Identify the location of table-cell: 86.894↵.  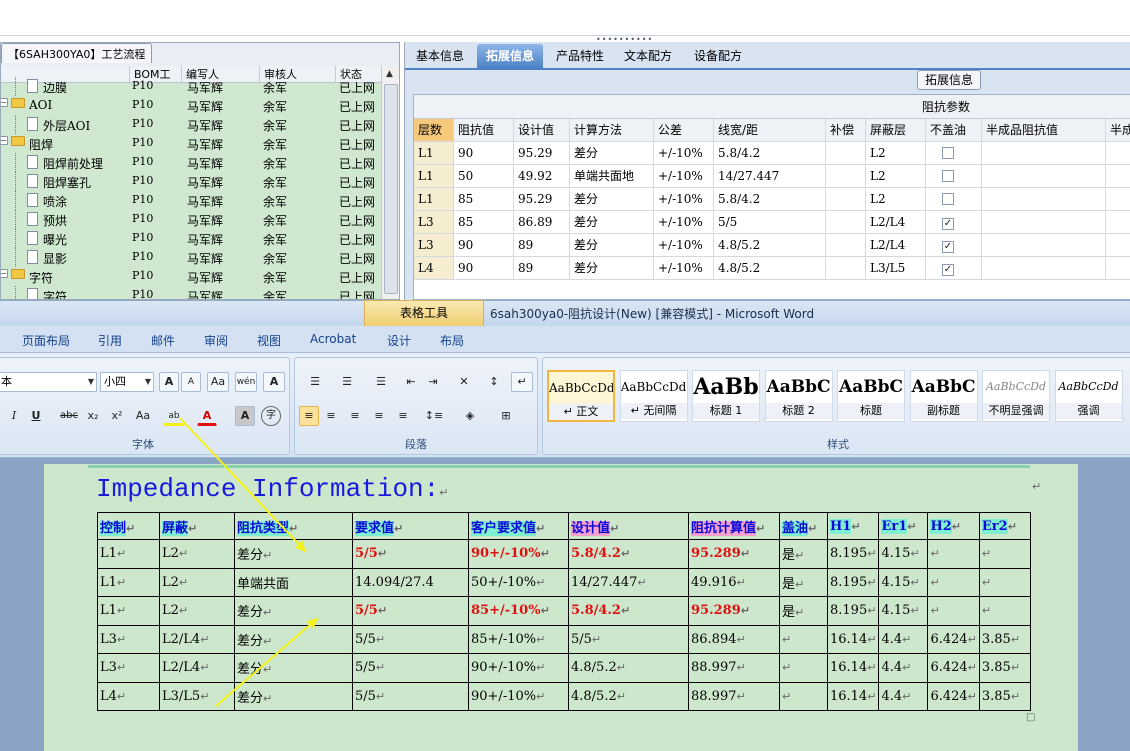
(734, 639).